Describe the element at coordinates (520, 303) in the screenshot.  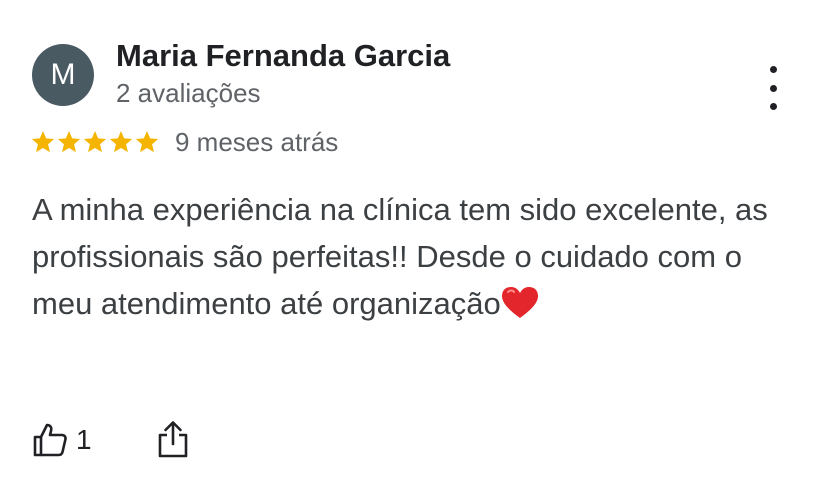
I see `heart-emoji-icon` at that location.